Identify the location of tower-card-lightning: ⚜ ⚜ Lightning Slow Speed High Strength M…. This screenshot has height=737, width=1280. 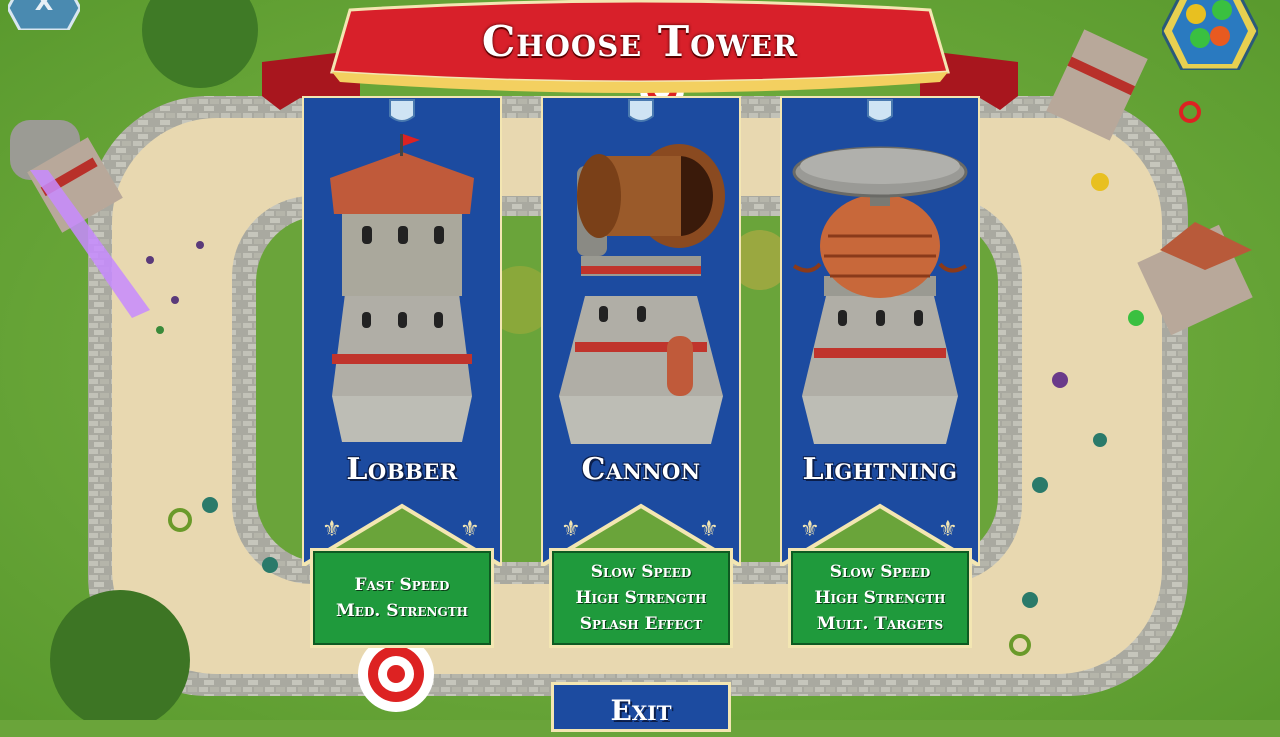
(880, 376).